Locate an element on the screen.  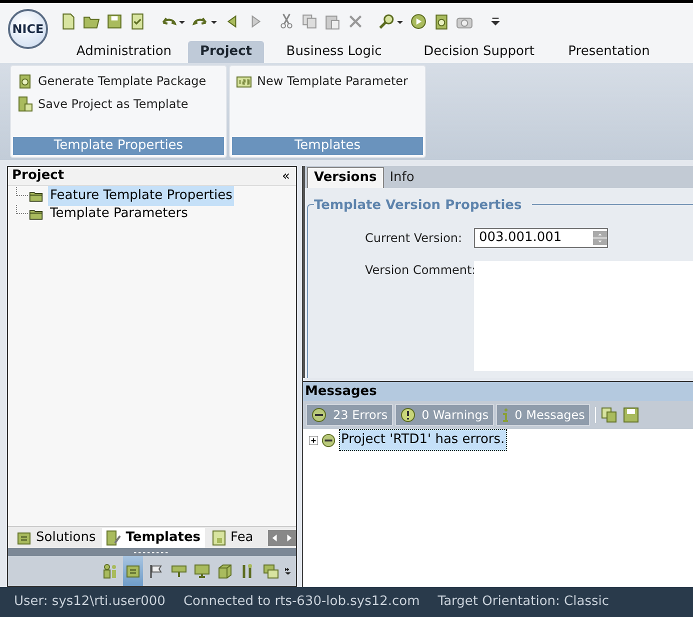
status-text: User: sys12\rti.user000 is located at coordinates (90, 602).